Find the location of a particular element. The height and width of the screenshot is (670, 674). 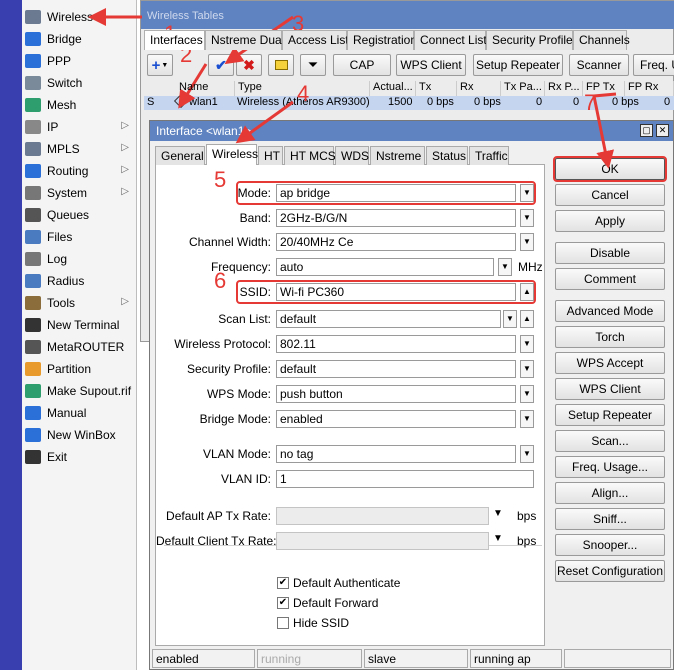

annotation-5: 5 is located at coordinates (220, 179).